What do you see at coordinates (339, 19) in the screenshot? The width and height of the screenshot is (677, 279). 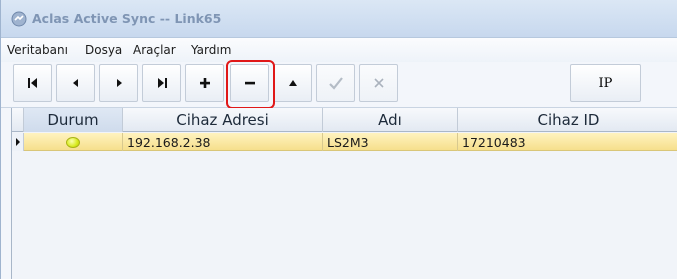 I see `title-bar: Aclas Active Sync -- Link65` at bounding box center [339, 19].